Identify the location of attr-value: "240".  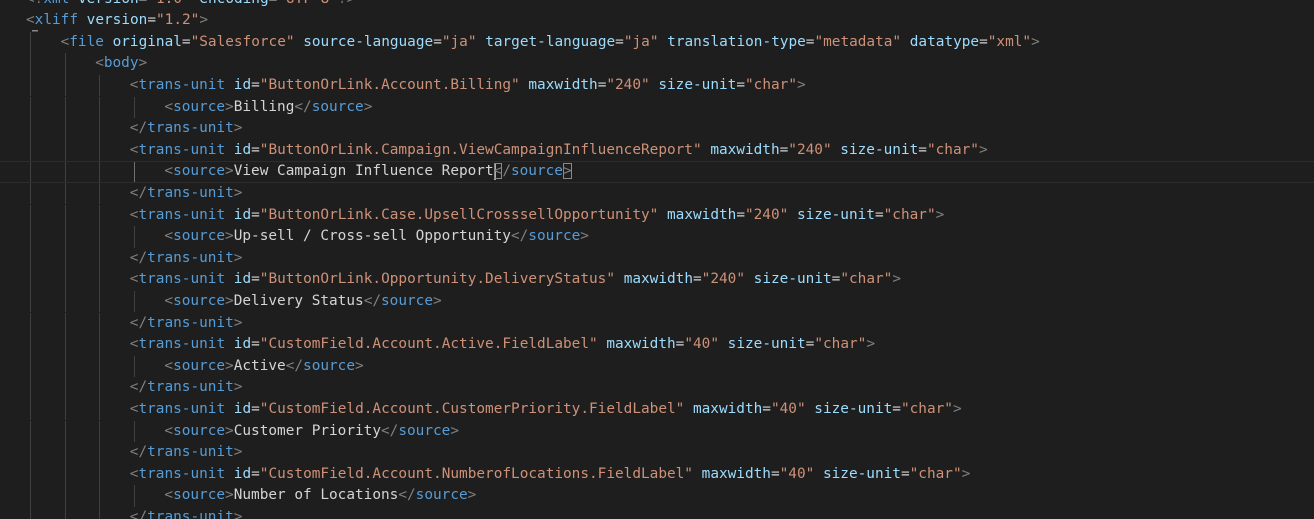
(810, 149).